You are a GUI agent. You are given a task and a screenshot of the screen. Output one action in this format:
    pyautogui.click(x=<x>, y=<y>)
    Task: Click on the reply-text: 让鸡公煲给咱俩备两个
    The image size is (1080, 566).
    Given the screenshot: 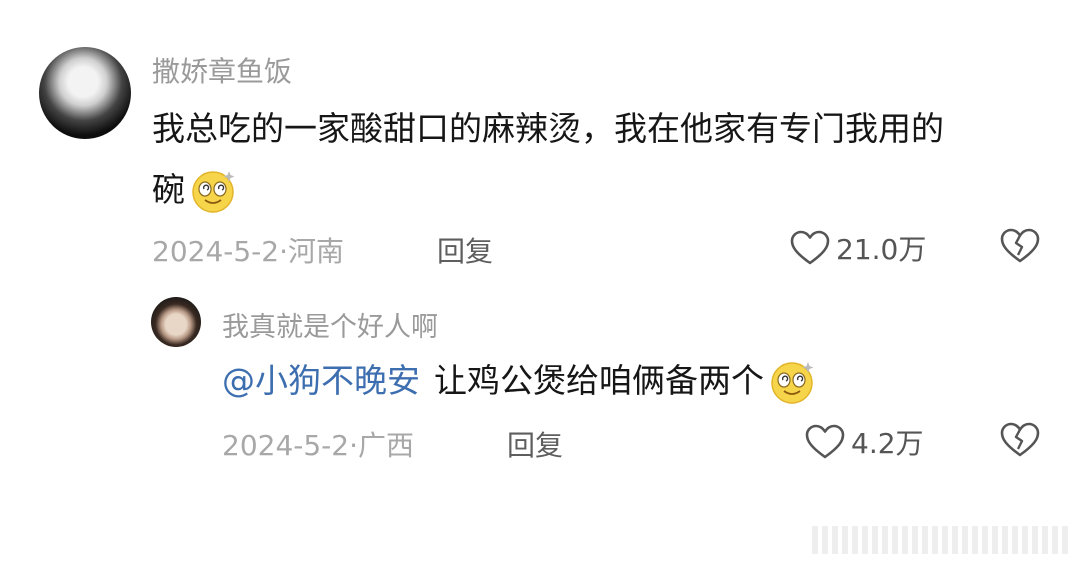 What is the action you would take?
    pyautogui.click(x=599, y=380)
    